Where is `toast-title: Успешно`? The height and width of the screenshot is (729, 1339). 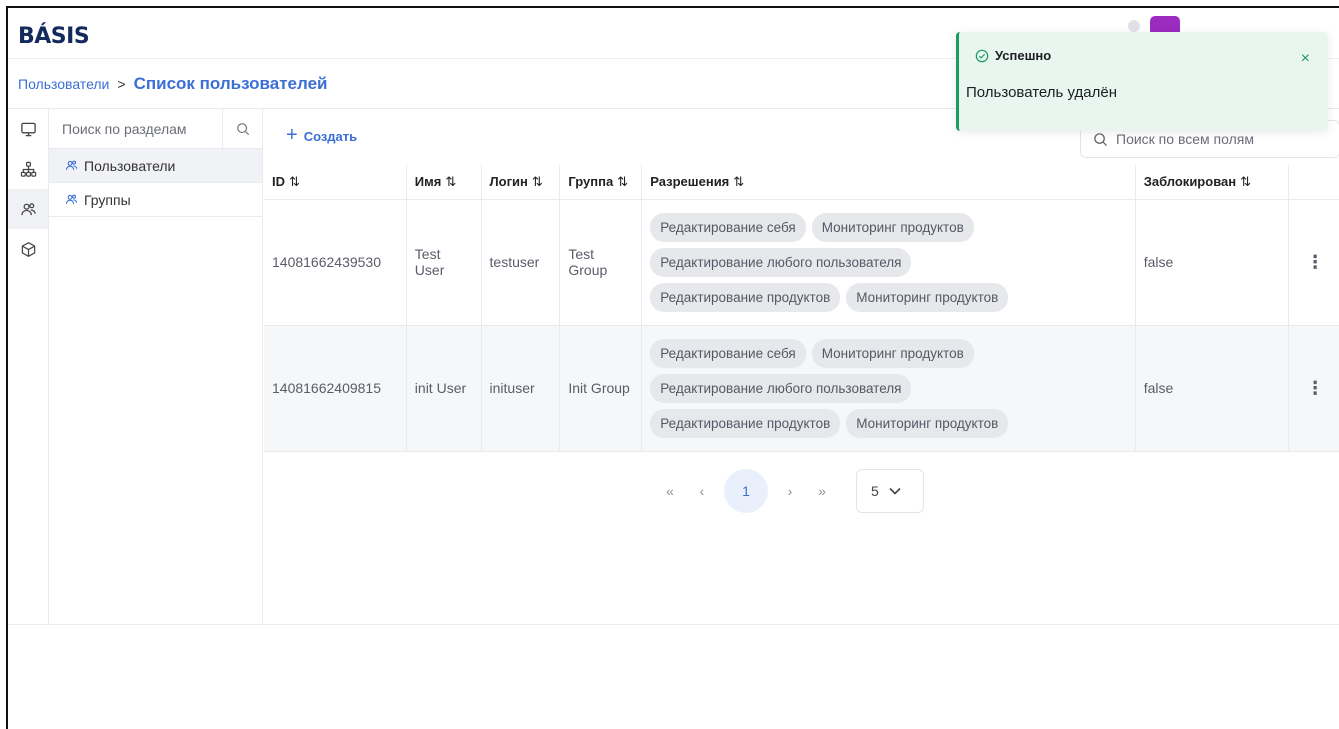 toast-title: Успешно is located at coordinates (1013, 55).